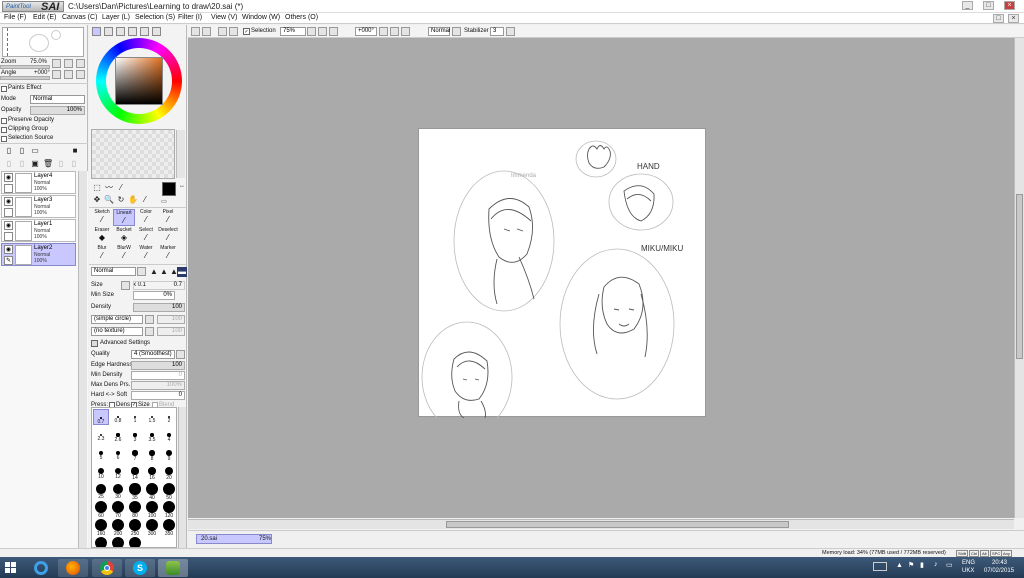 The height and width of the screenshot is (578, 1024). What do you see at coordinates (168, 253) in the screenshot?
I see `brush-marker: Marker ⁄` at bounding box center [168, 253].